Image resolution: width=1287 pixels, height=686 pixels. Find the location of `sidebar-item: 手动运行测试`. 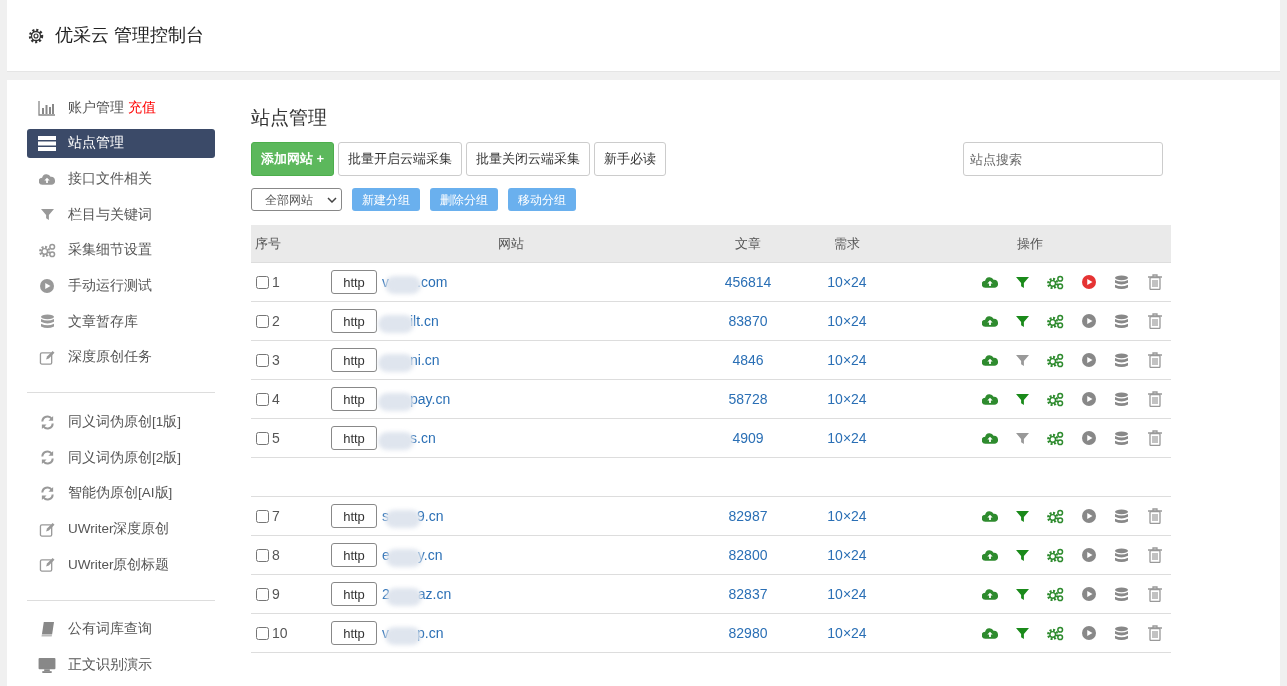

sidebar-item: 手动运行测试 is located at coordinates (121, 286).